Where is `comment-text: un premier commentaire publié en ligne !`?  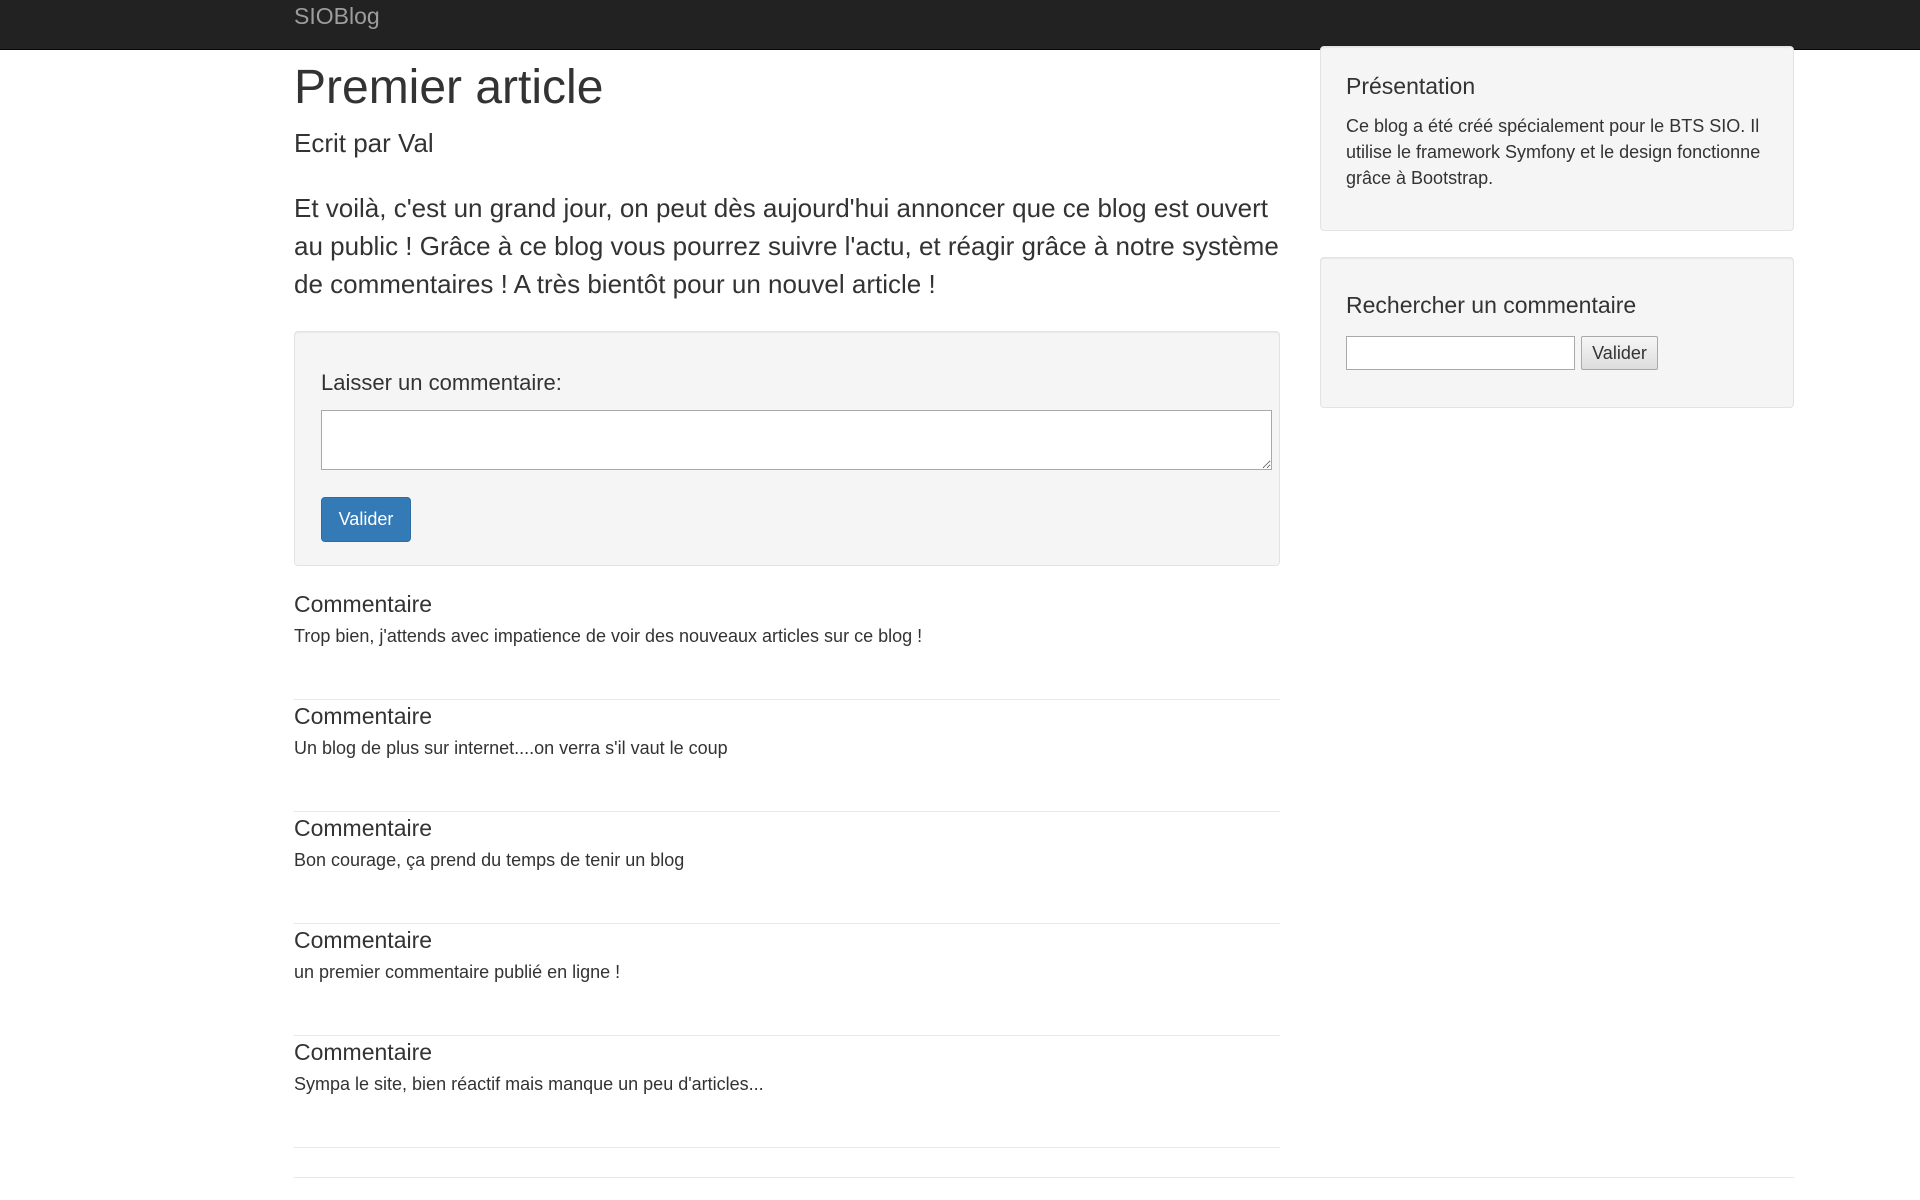 comment-text: un premier commentaire publié en ligne ! is located at coordinates (457, 972).